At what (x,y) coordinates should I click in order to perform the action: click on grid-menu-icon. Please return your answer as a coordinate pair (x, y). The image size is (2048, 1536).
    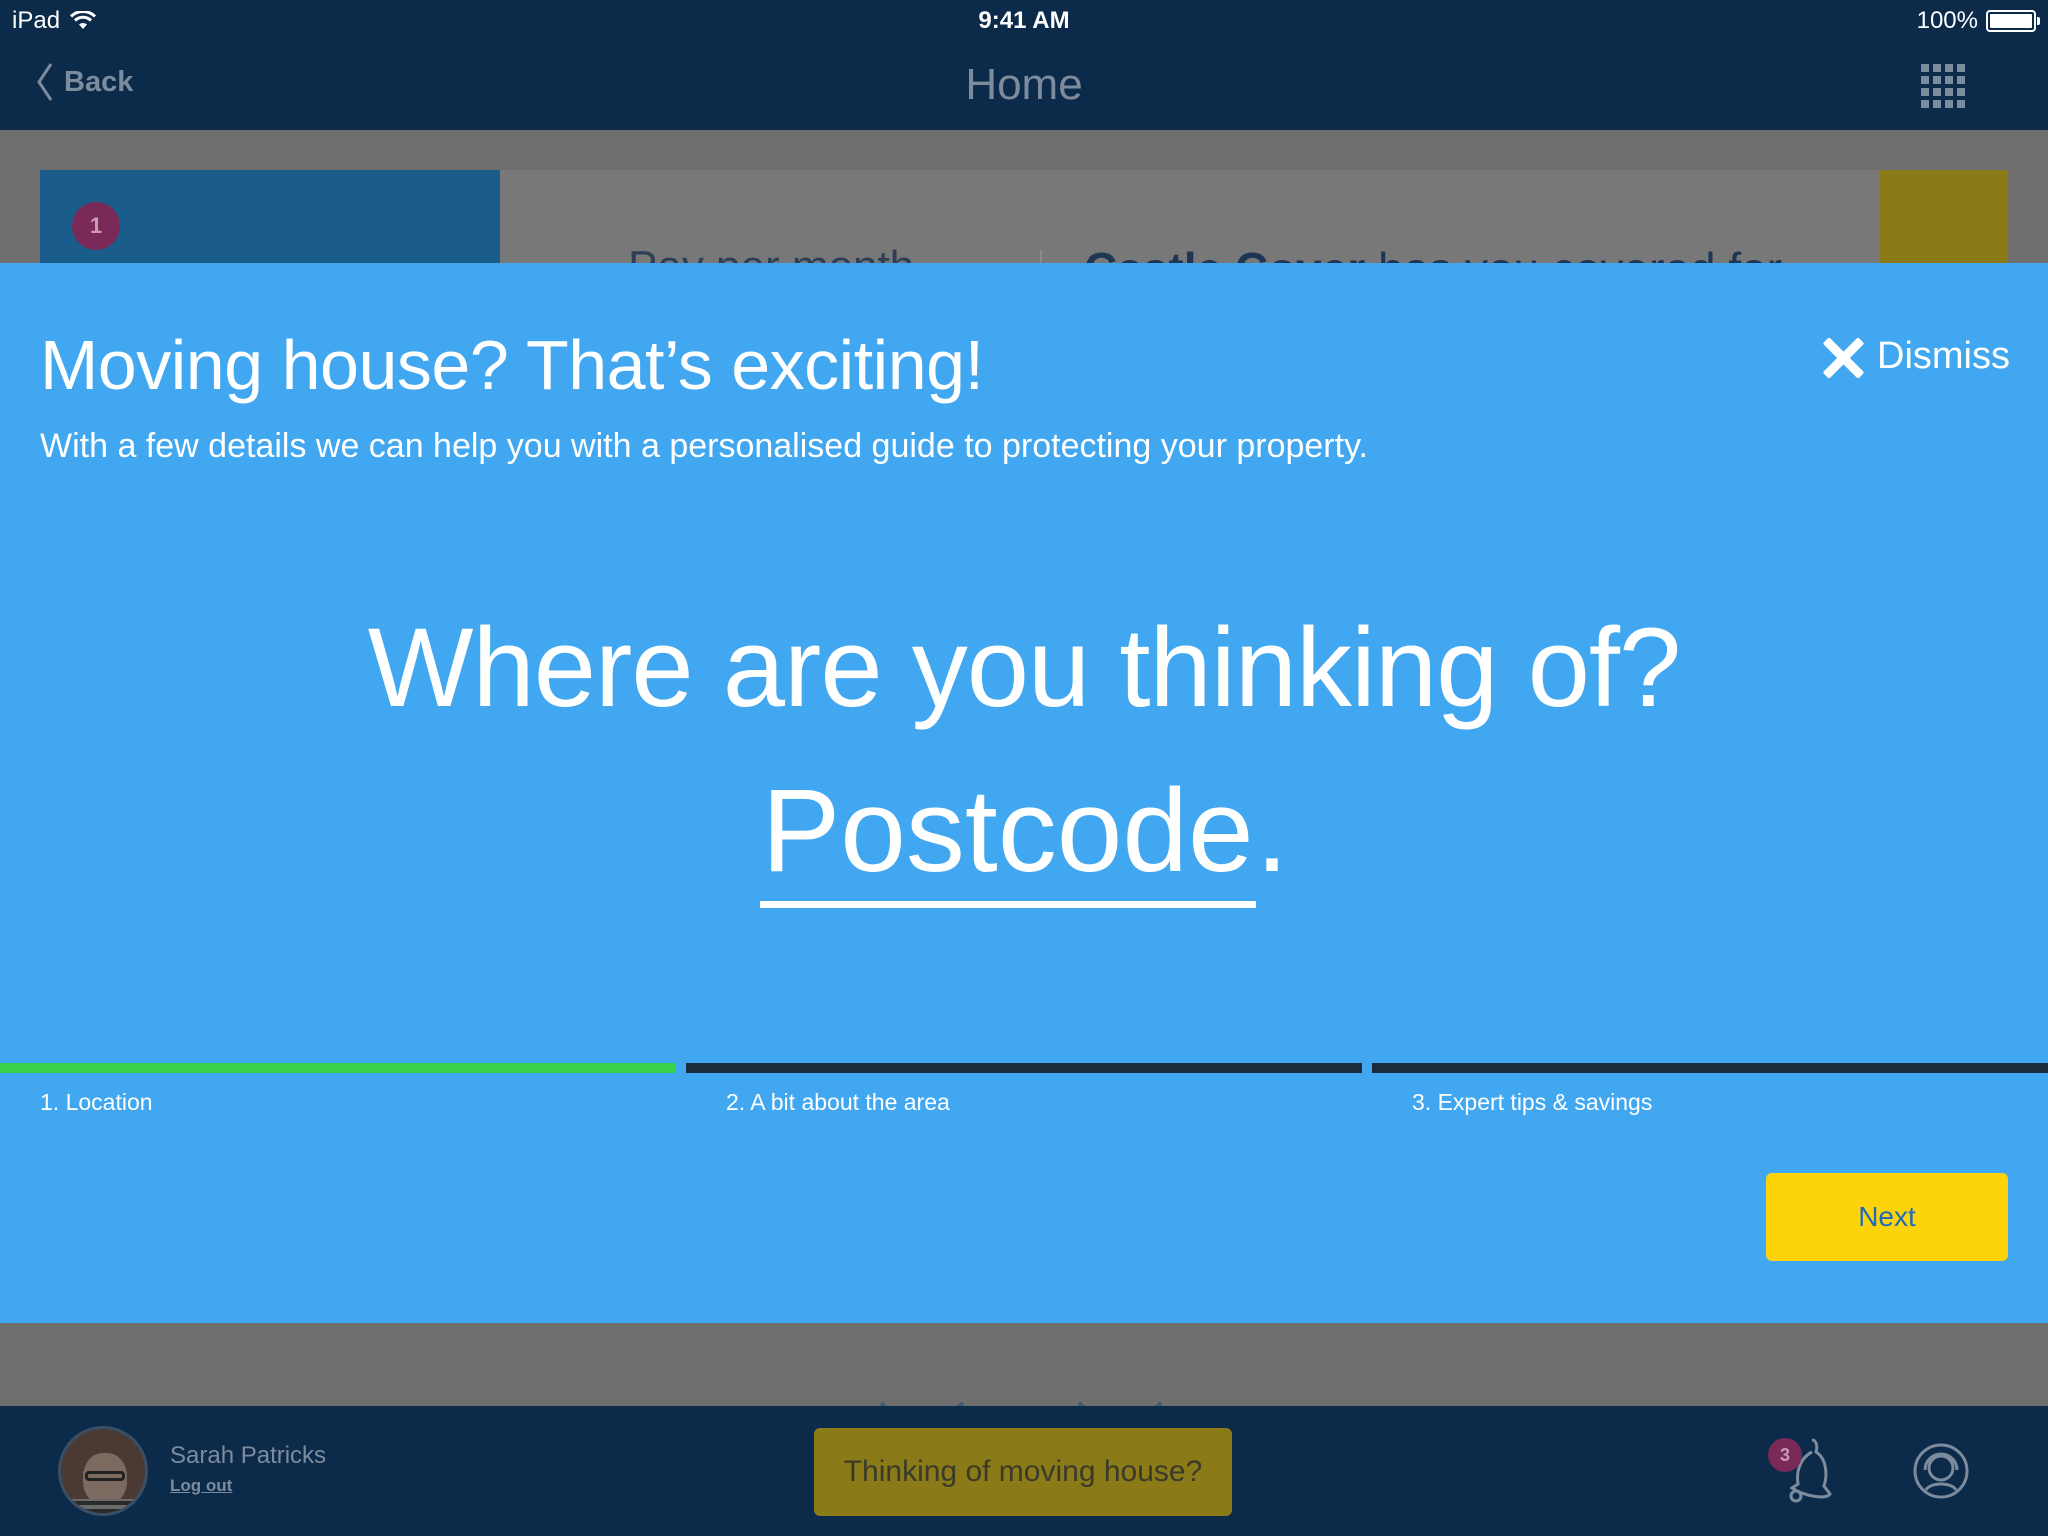
    Looking at the image, I should click on (1943, 86).